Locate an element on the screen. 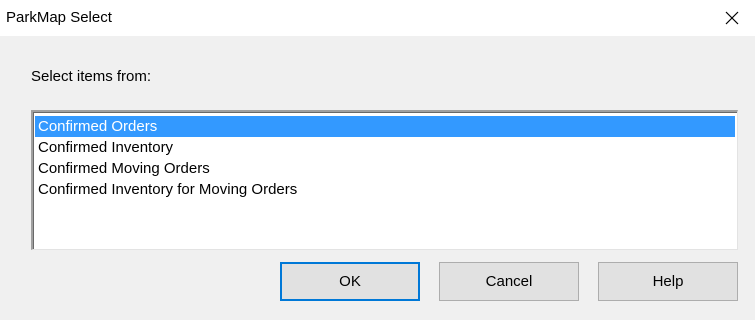 The height and width of the screenshot is (320, 755). title-bar: ParkMap Select is located at coordinates (377, 18).